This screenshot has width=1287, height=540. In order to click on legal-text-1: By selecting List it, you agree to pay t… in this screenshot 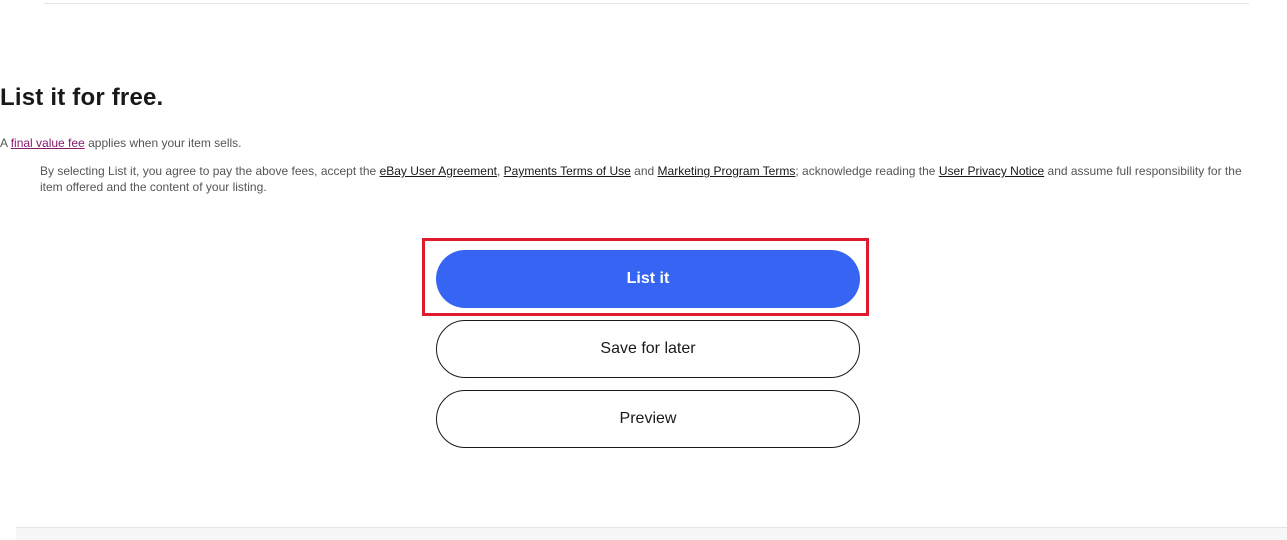, I will do `click(208, 171)`.